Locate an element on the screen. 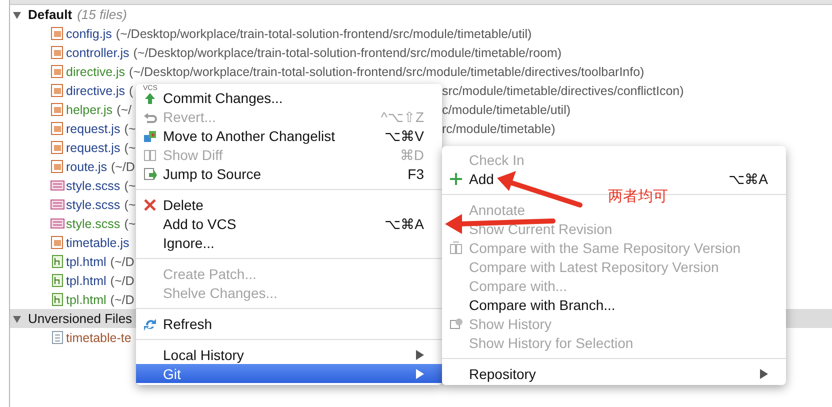 Image resolution: width=832 pixels, height=407 pixels. refresh-icon is located at coordinates (149, 323).